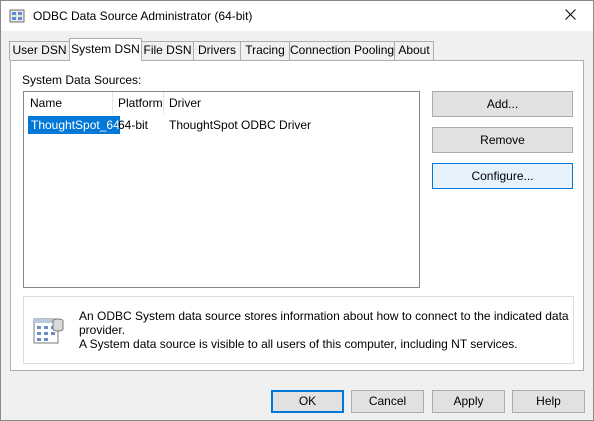 The width and height of the screenshot is (594, 421). Describe the element at coordinates (502, 140) in the screenshot. I see `remove-button: Remove` at that location.